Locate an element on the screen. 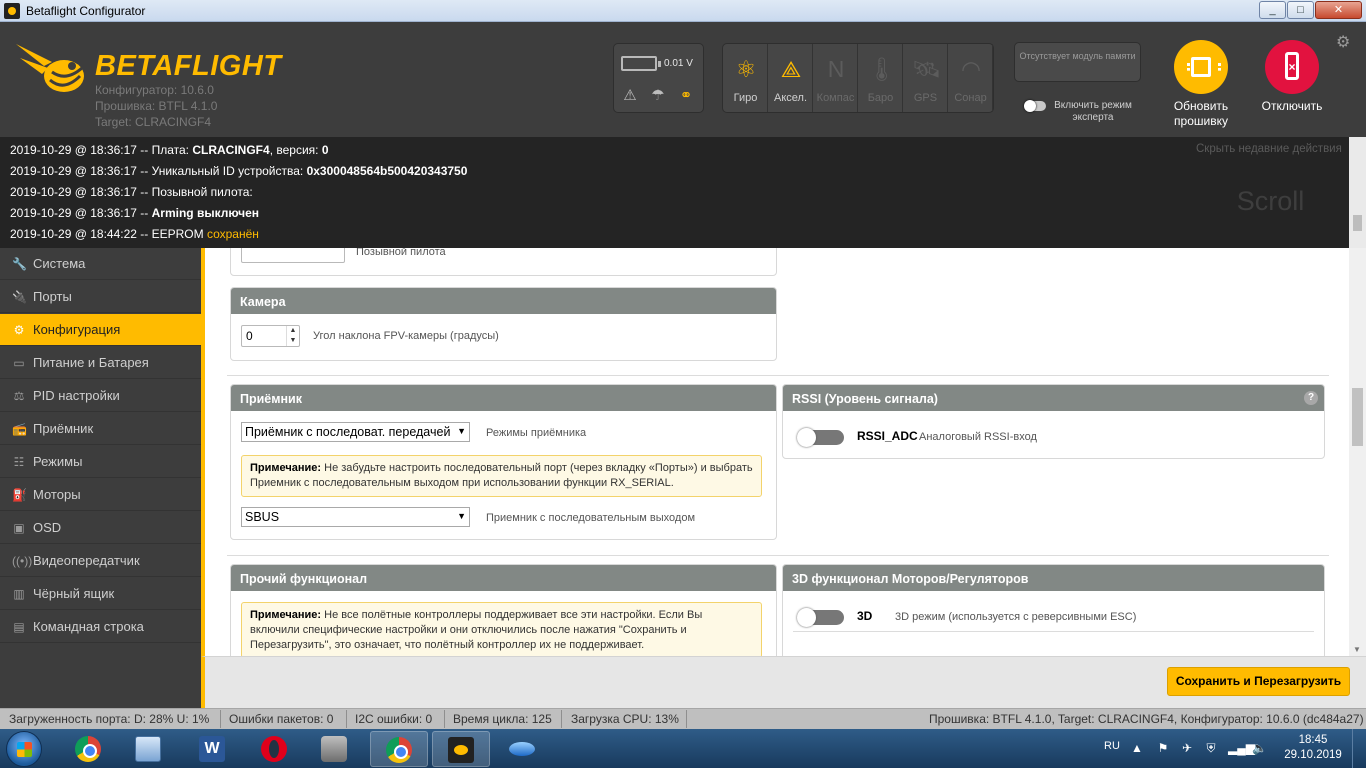 The height and width of the screenshot is (768, 1366). network-tool-icon: ✈ is located at coordinates (1187, 748).